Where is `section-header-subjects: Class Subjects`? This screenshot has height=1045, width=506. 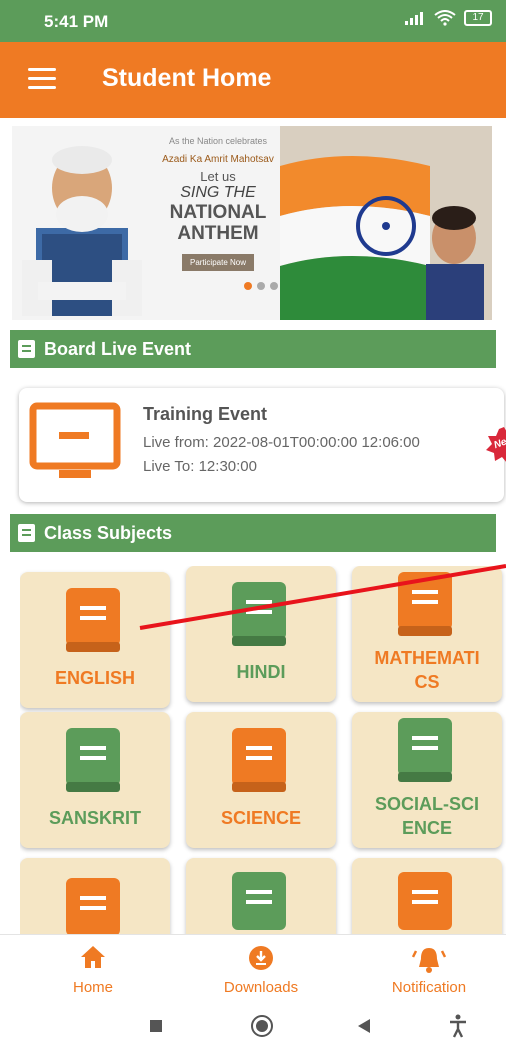 section-header-subjects: Class Subjects is located at coordinates (253, 533).